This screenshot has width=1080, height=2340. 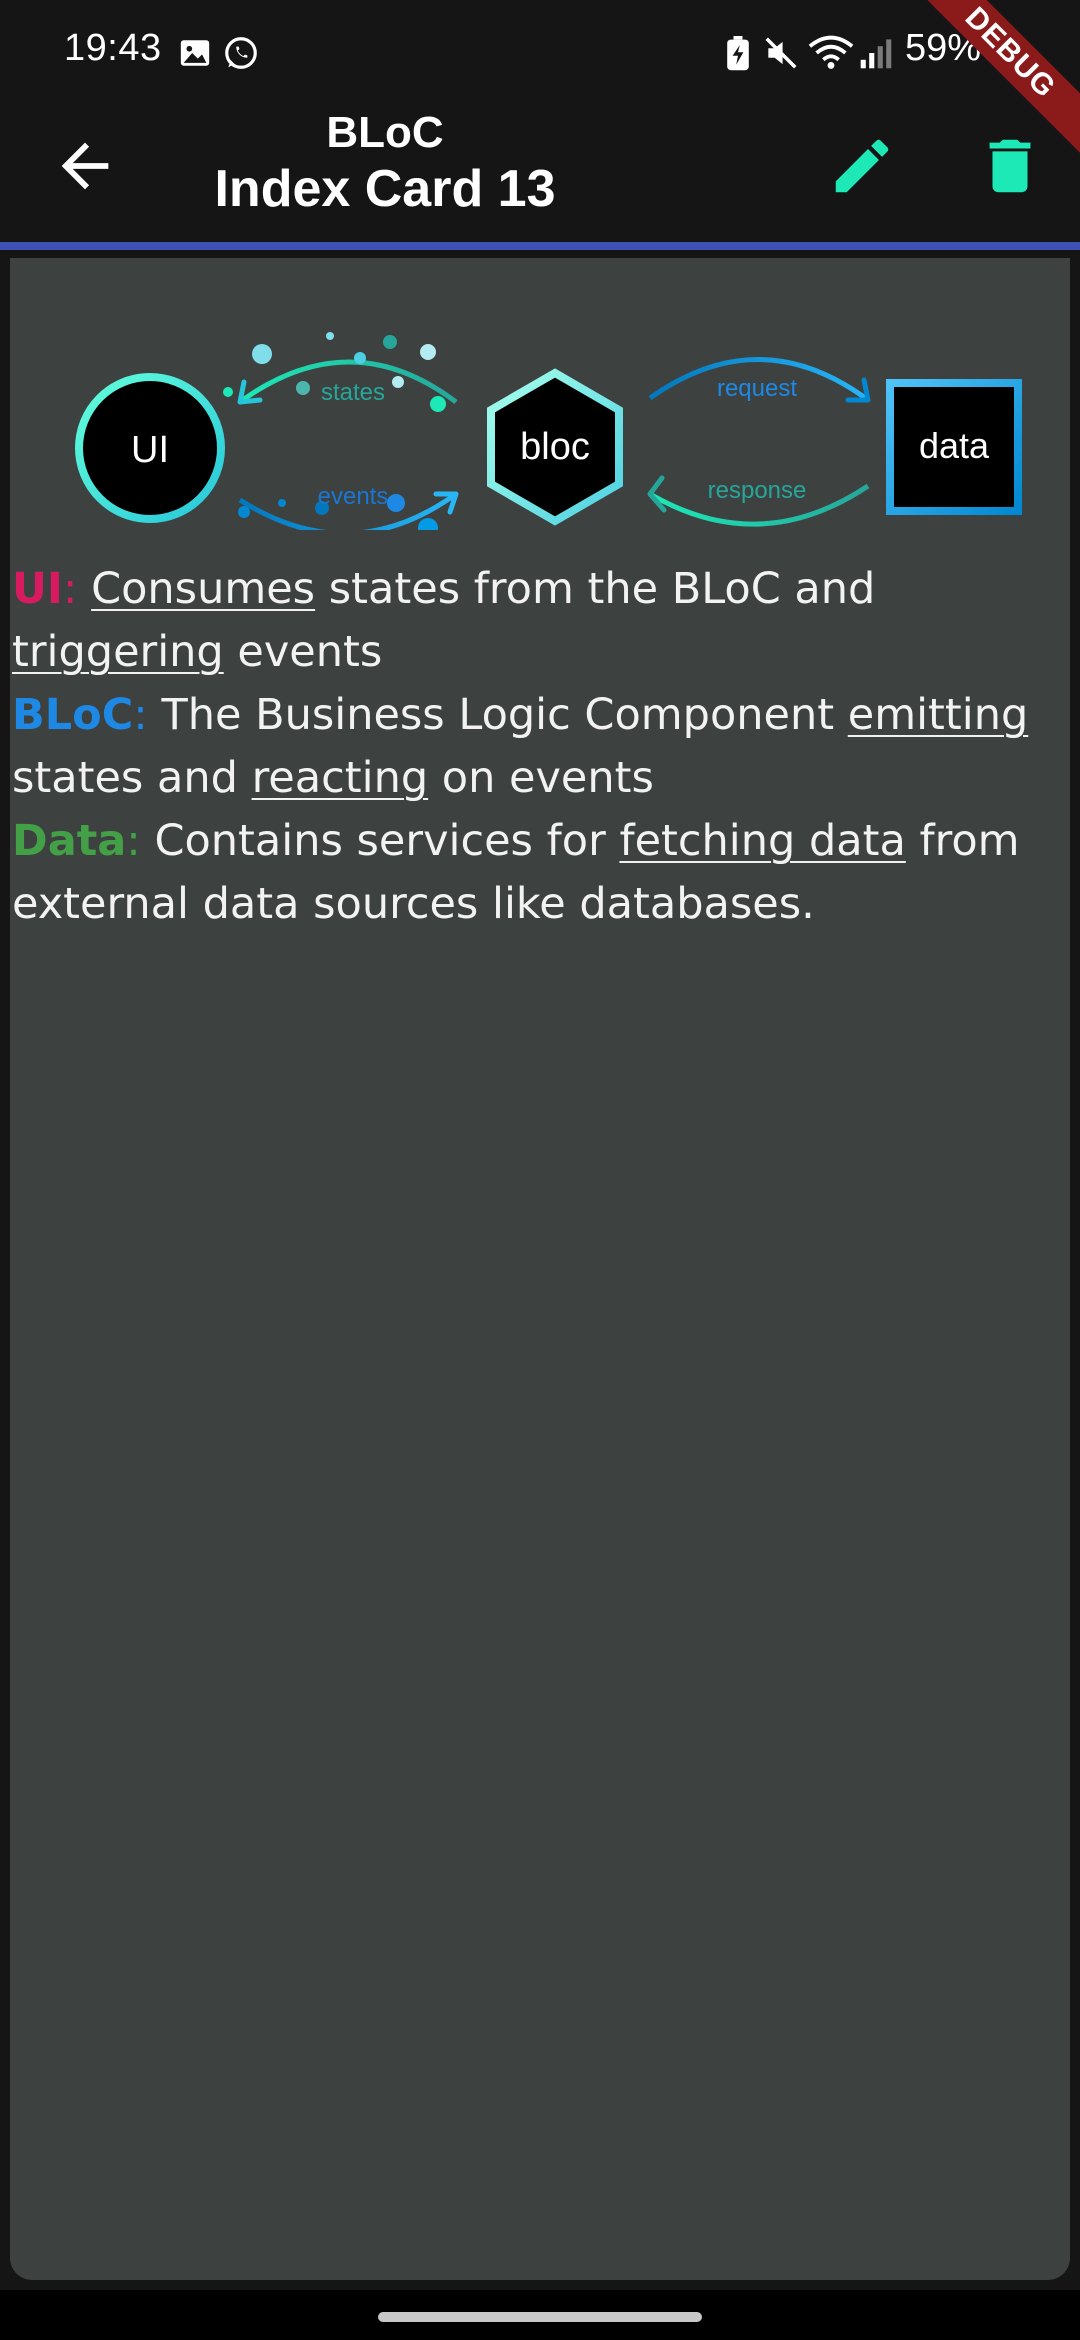 I want to click on events-label: events, so click(x=353, y=496).